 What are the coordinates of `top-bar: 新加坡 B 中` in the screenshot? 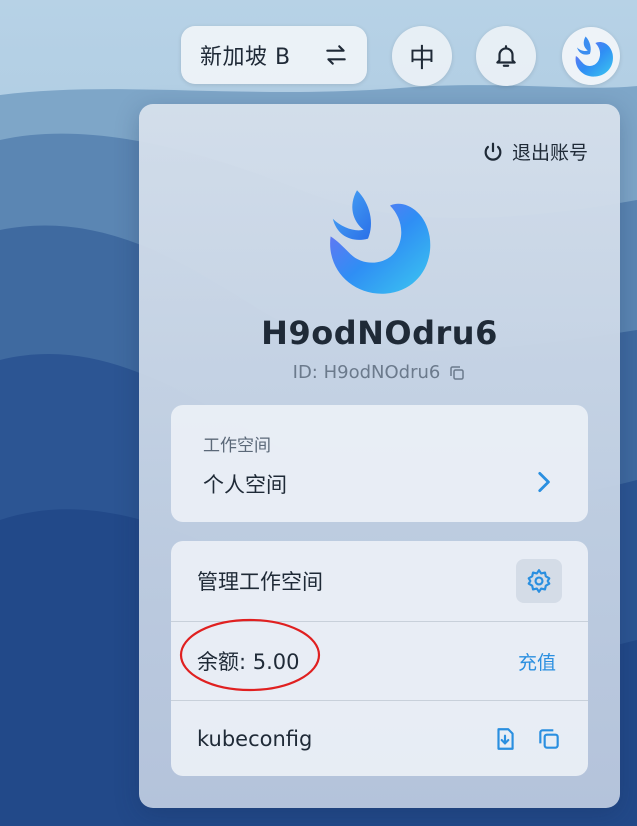 It's located at (318, 56).